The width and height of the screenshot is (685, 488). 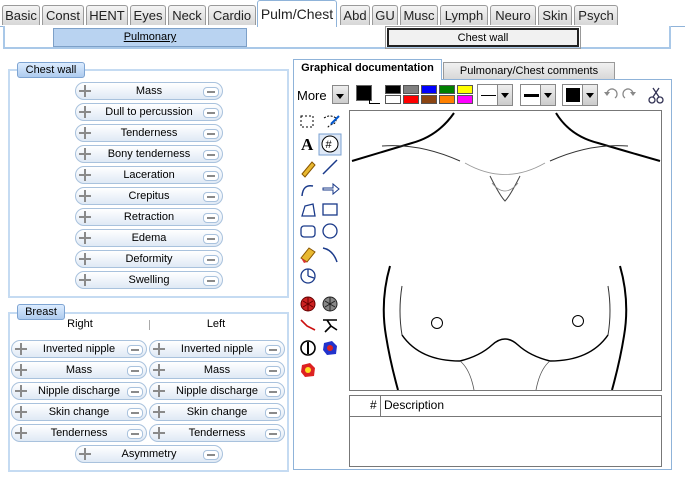 What do you see at coordinates (217, 391) in the screenshot?
I see `left-nipple-discharge: Nipple discharge` at bounding box center [217, 391].